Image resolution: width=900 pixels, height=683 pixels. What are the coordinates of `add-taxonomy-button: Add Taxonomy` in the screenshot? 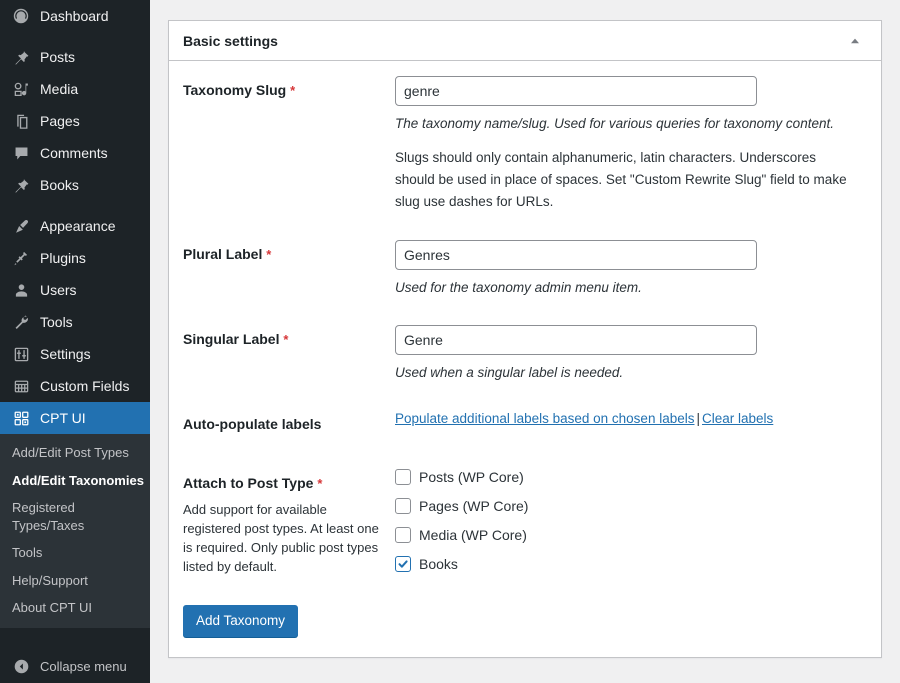 It's located at (241, 620).